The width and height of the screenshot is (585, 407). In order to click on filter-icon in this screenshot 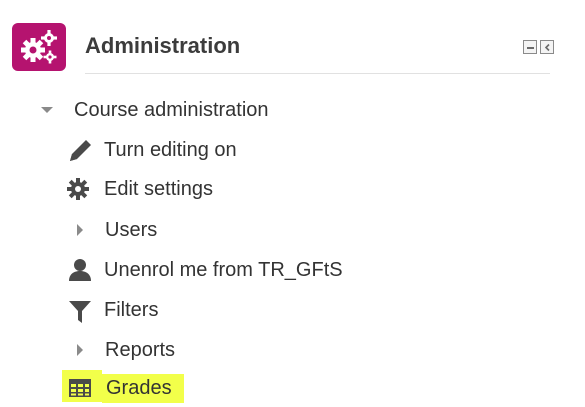, I will do `click(80, 314)`.